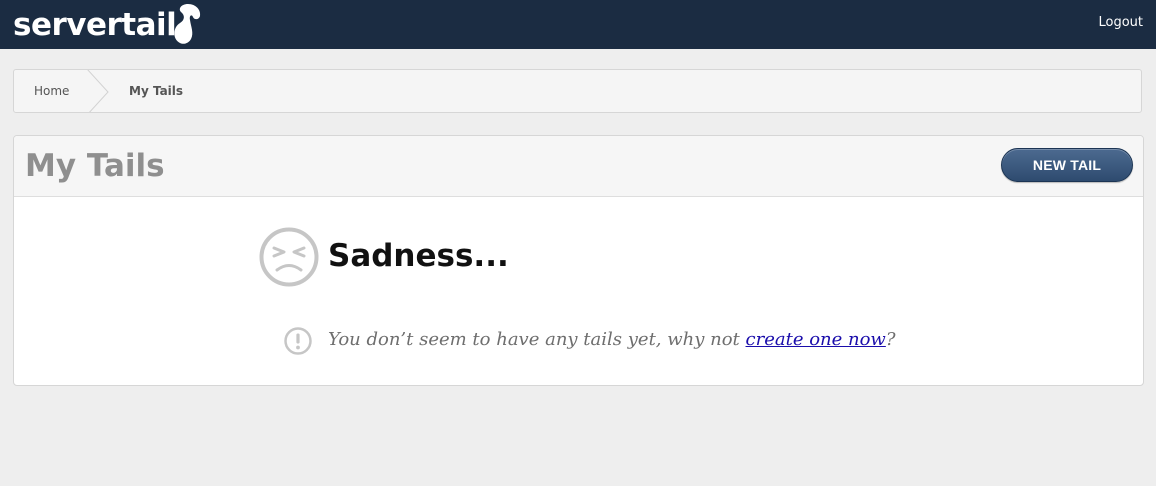 The image size is (1156, 486). What do you see at coordinates (577, 91) in the screenshot?
I see `breadcrumb: Home My Tails` at bounding box center [577, 91].